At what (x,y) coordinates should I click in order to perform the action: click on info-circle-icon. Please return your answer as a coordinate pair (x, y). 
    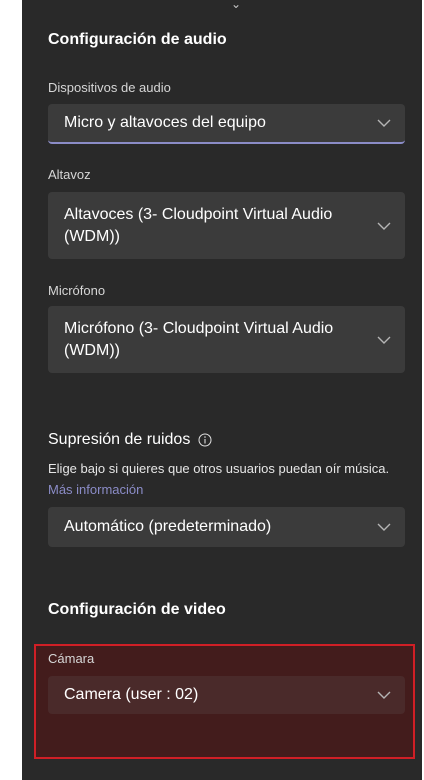
    Looking at the image, I should click on (205, 440).